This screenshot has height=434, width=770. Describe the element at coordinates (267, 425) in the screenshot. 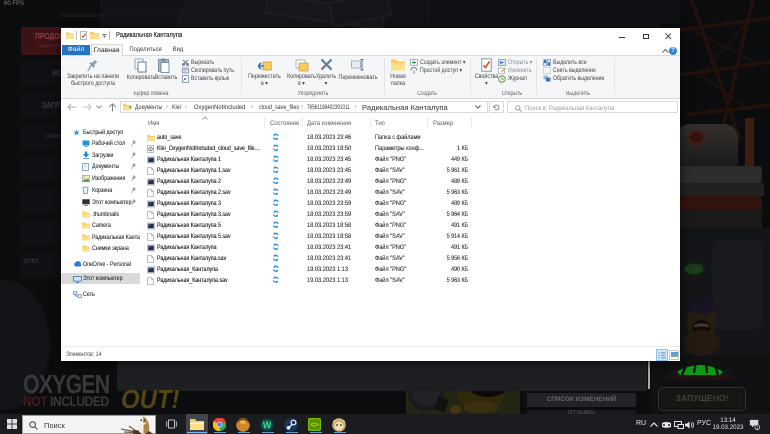

I see `svg-text: W` at that location.